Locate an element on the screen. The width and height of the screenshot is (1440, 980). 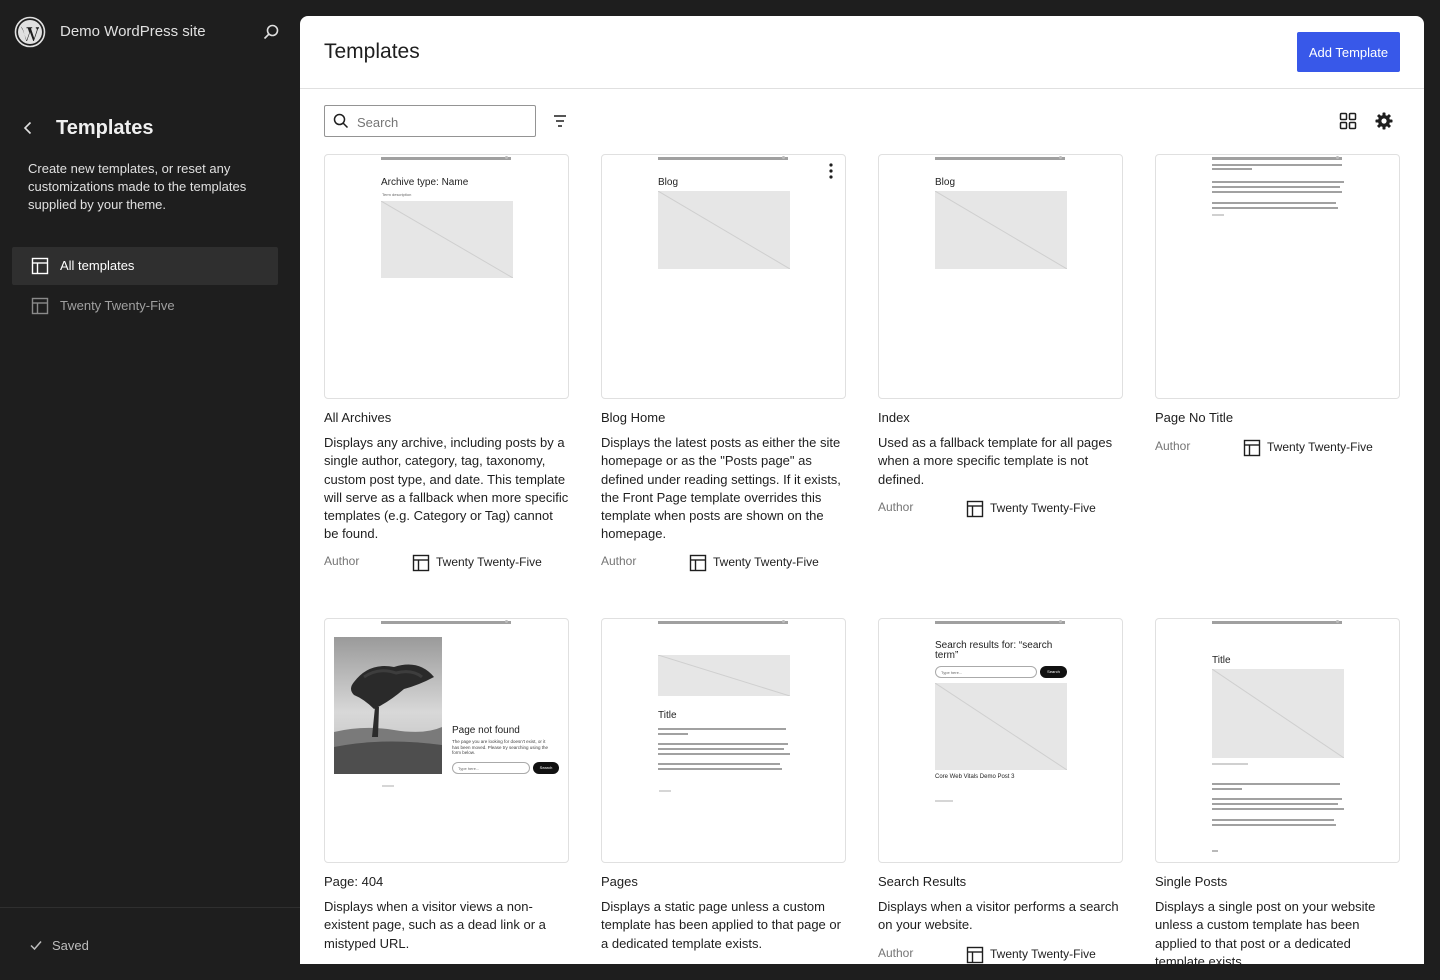
sidebar-item-twenty-twenty-five: Twenty Twenty-Five is located at coordinates (145, 306).